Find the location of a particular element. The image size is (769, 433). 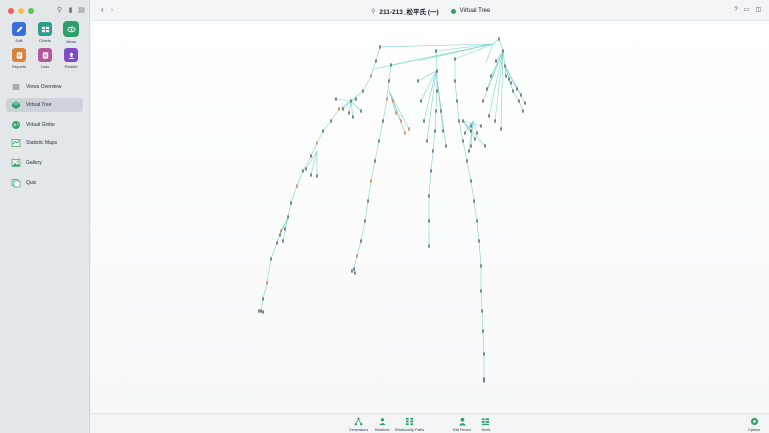

tabs-icon: ▤ is located at coordinates (81, 10).